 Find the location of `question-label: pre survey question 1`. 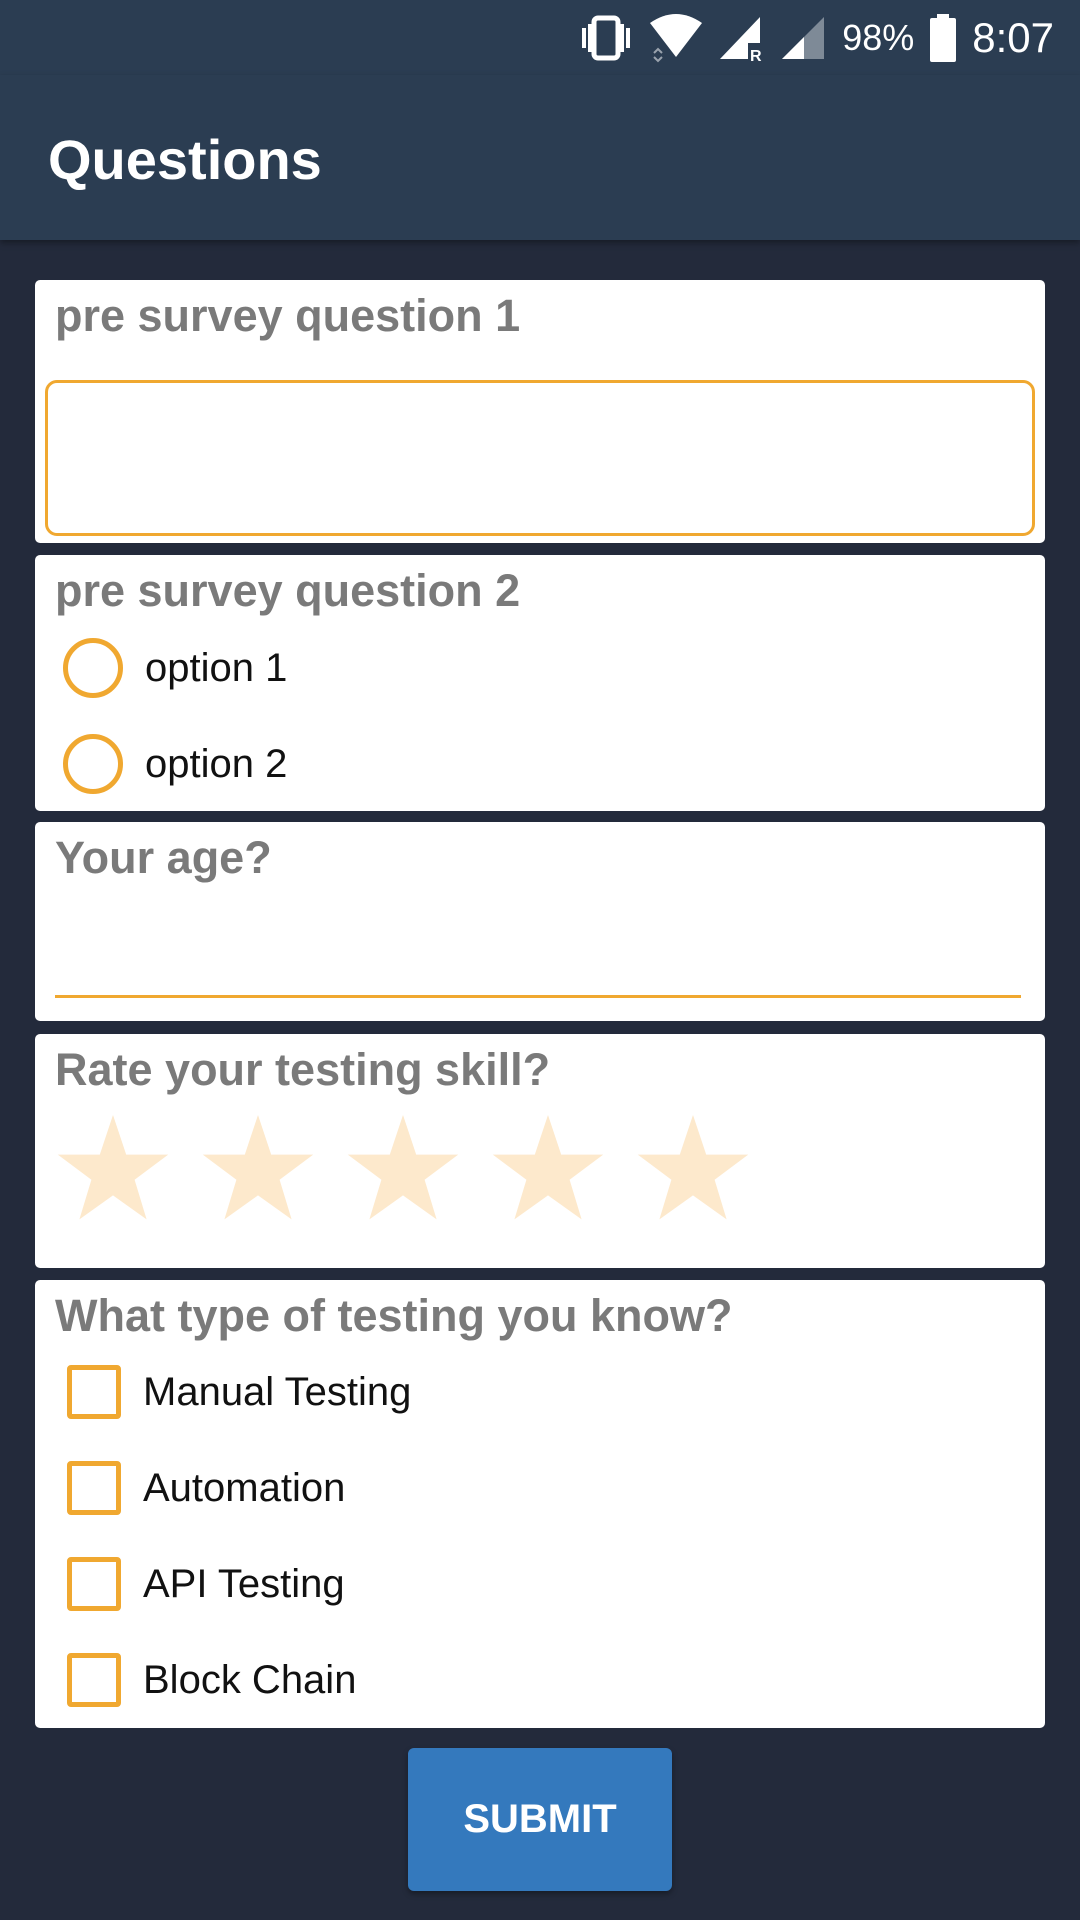

question-label: pre survey question 1 is located at coordinates (288, 315).